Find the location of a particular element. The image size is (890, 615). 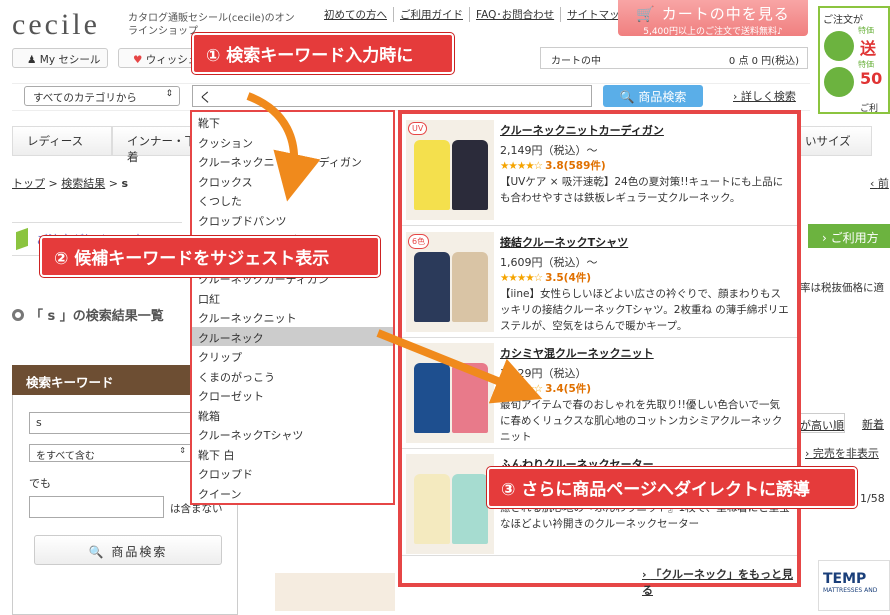

sort-newest: 新着 is located at coordinates (873, 424).